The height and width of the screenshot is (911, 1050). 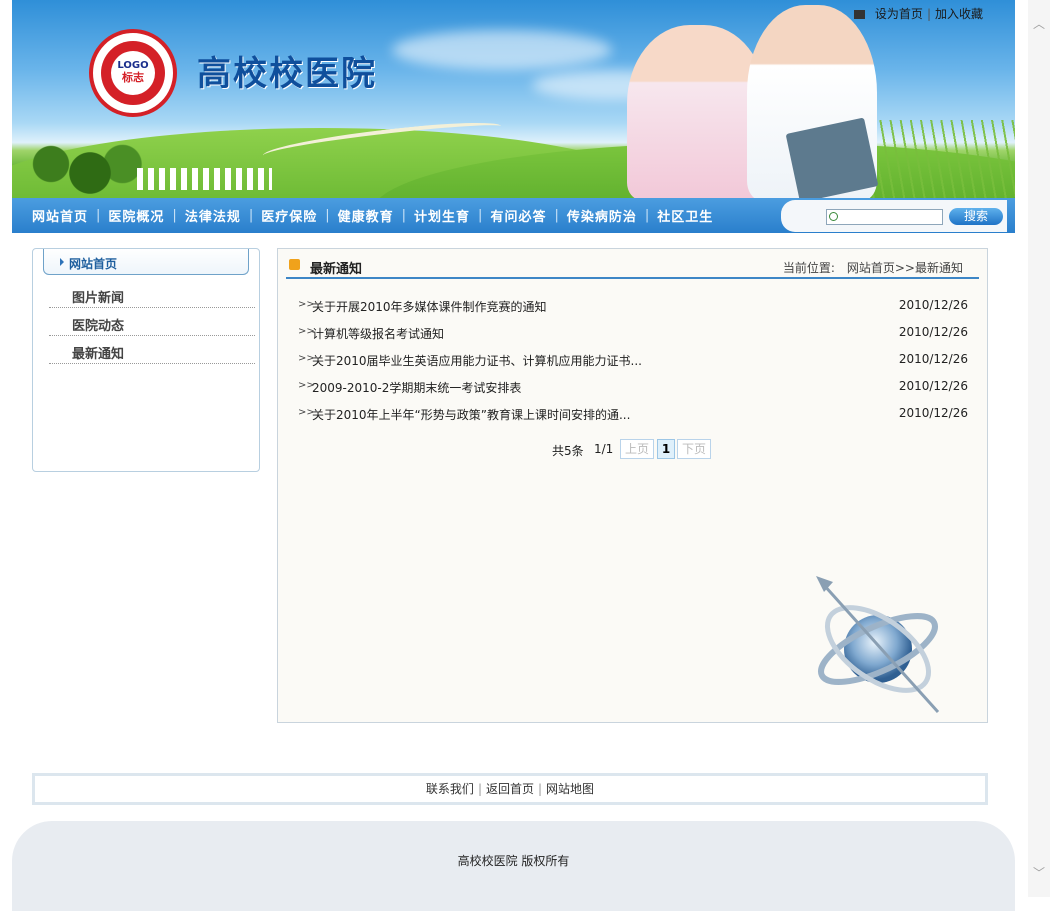 I want to click on copyright-bar: 高校校医院 版权所有, so click(x=513, y=866).